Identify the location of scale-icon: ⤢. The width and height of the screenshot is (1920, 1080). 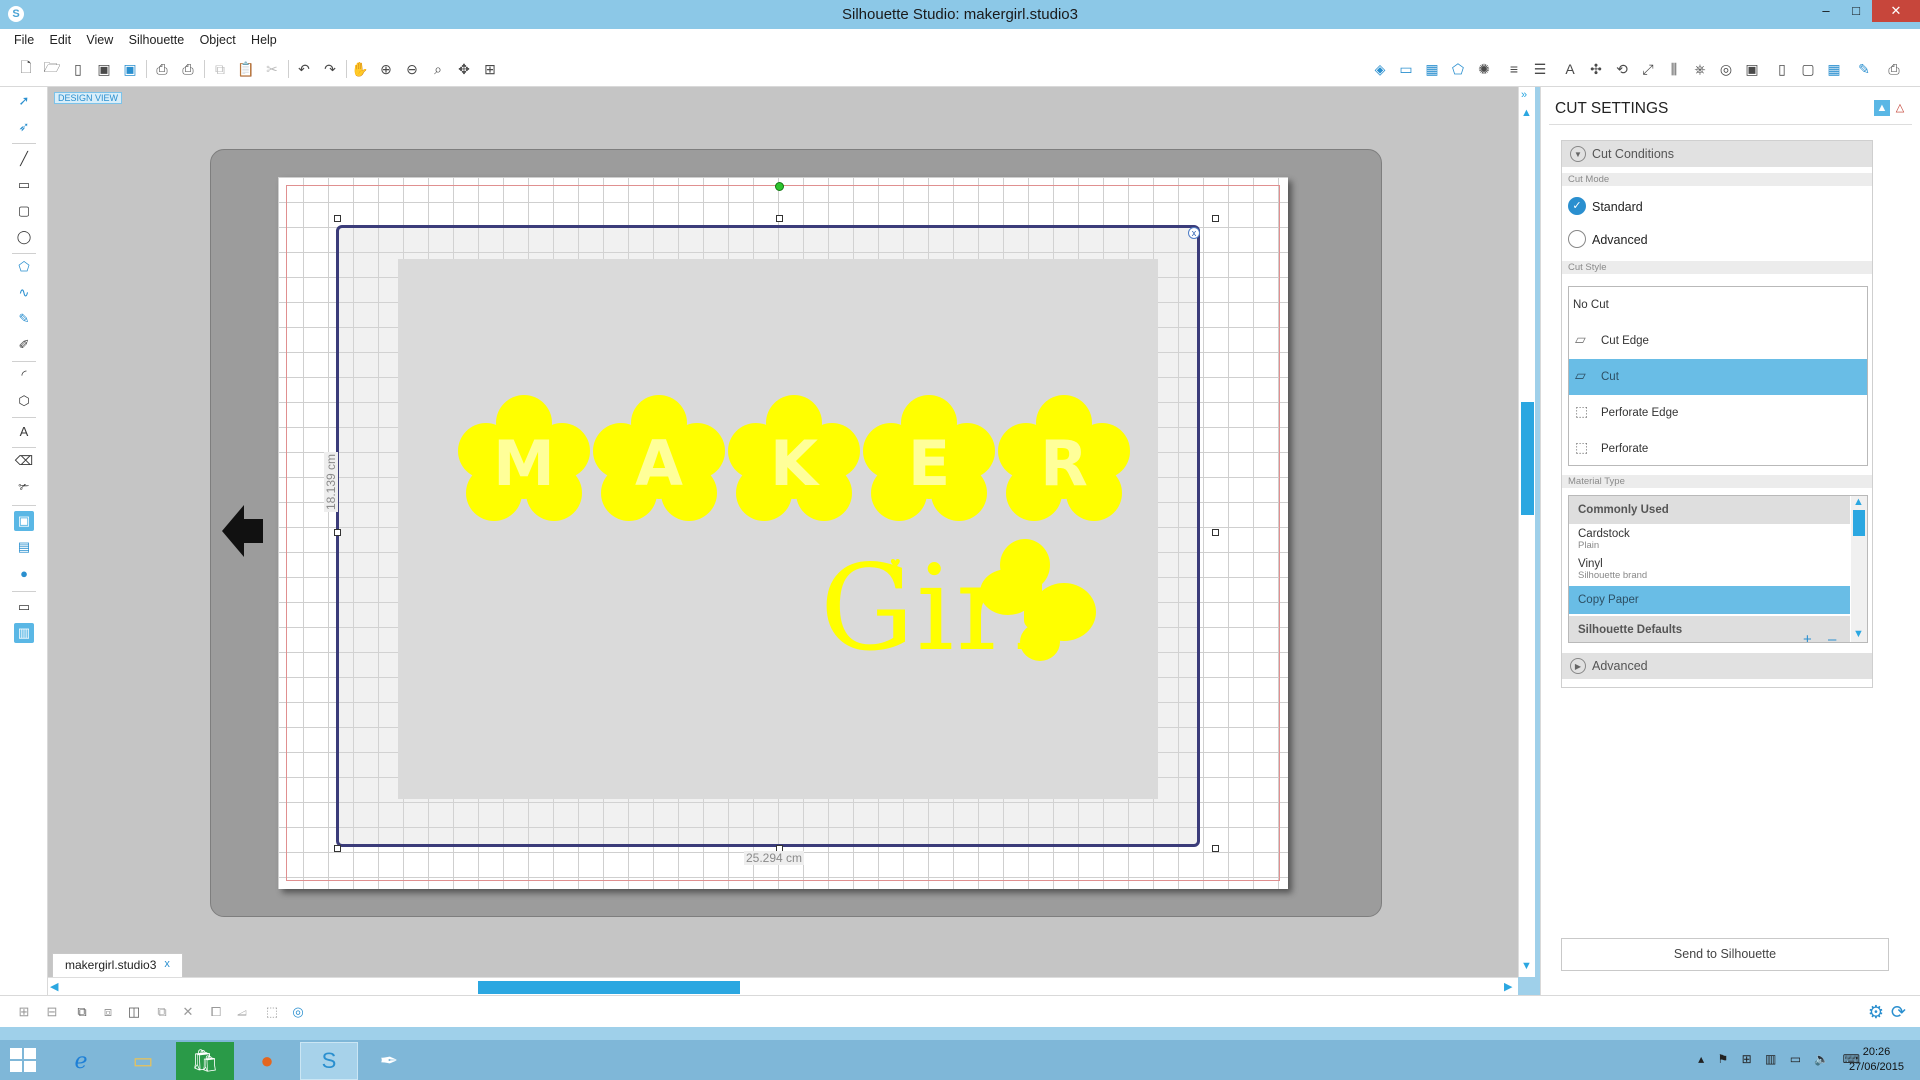
(1648, 69).